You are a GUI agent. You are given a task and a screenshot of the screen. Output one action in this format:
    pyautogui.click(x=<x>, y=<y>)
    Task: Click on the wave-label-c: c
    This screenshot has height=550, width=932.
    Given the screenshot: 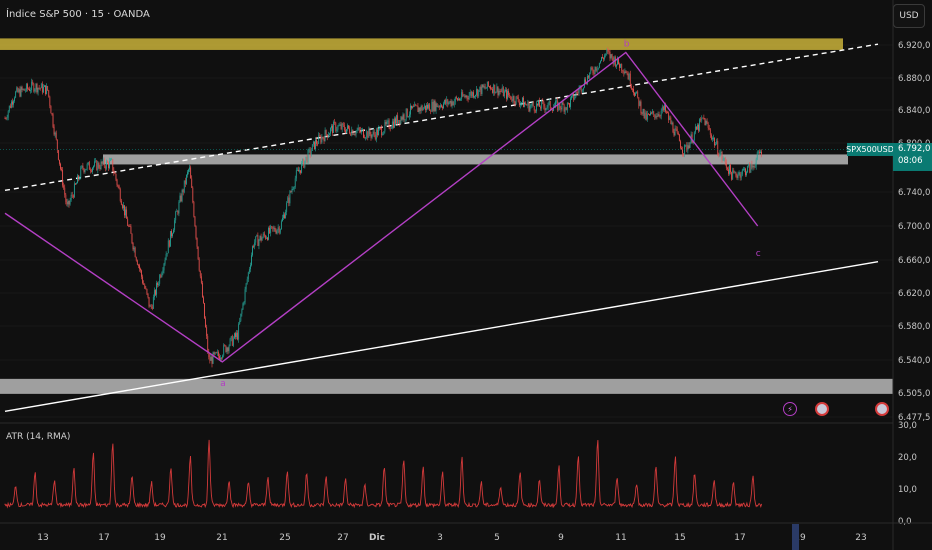 What is the action you would take?
    pyautogui.click(x=758, y=254)
    